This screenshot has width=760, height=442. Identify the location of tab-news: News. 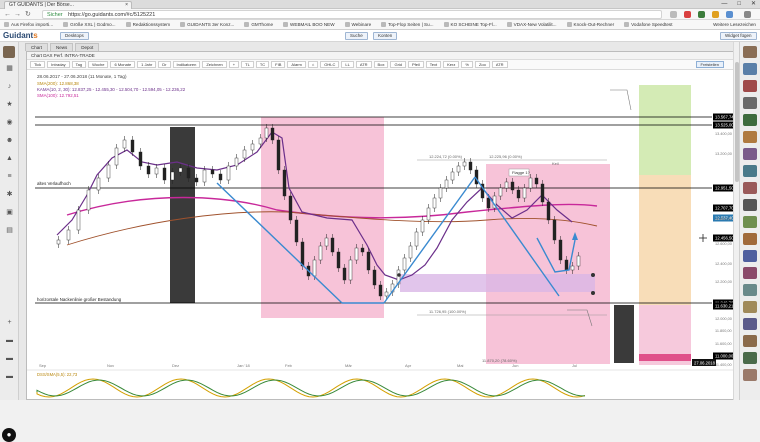
(62, 47).